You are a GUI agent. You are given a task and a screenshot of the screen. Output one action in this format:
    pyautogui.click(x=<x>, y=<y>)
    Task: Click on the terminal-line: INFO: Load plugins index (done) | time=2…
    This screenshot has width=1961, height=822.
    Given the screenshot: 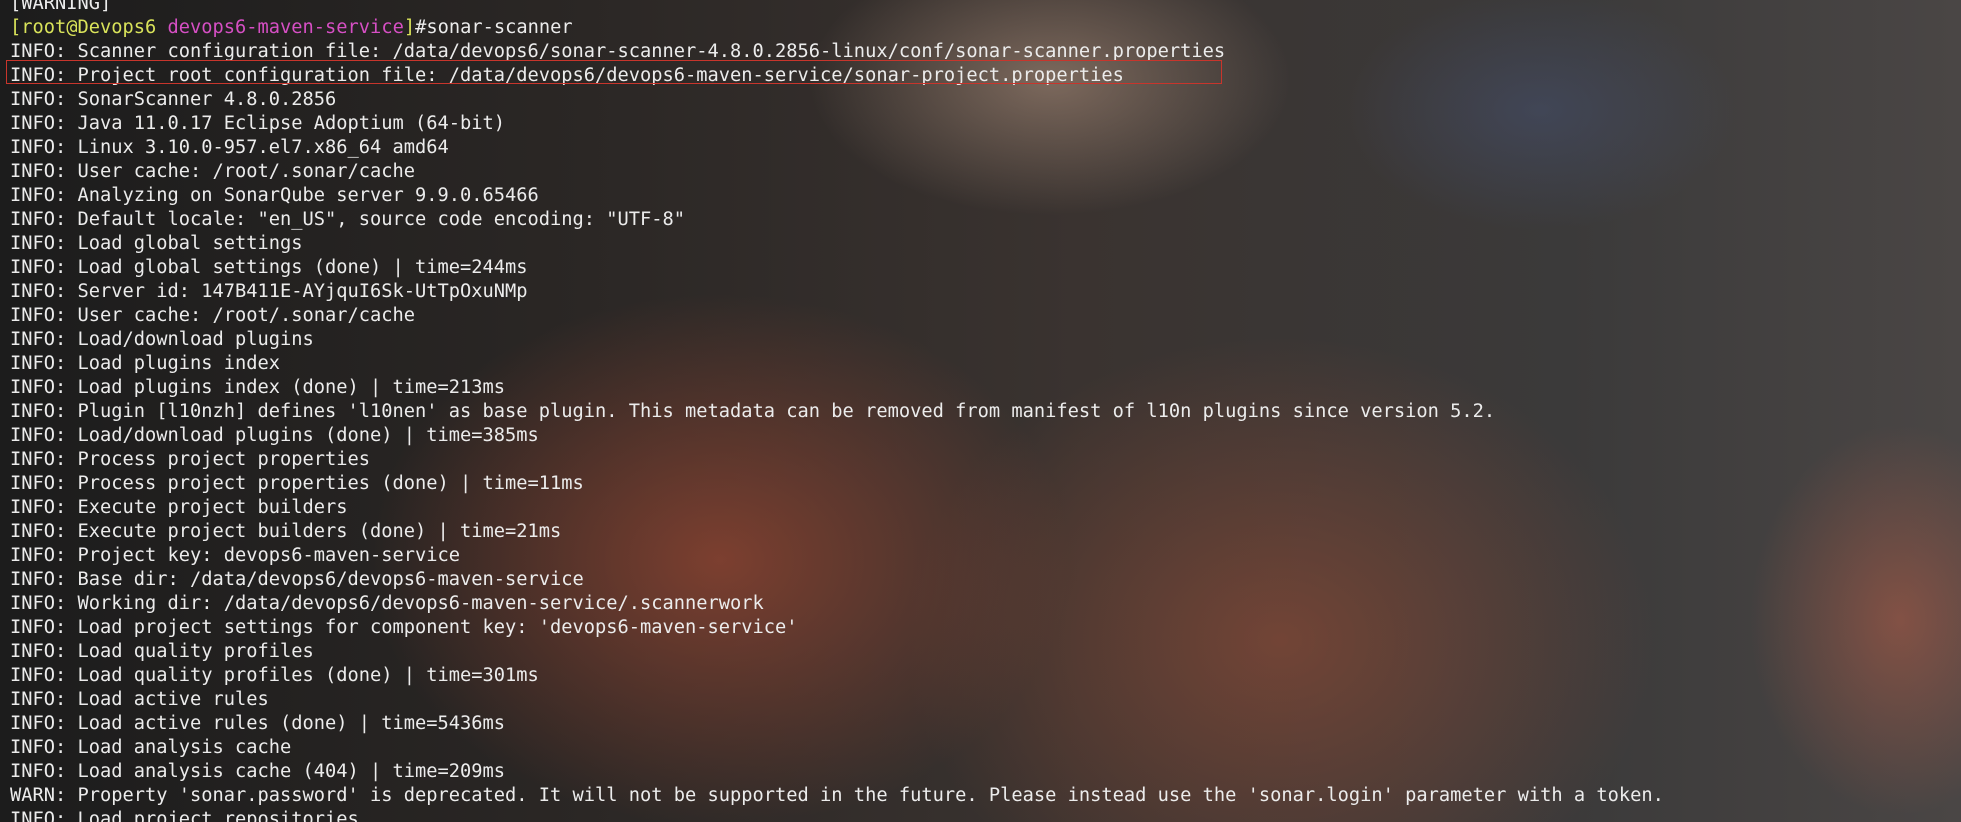 What is the action you would take?
    pyautogui.click(x=258, y=387)
    